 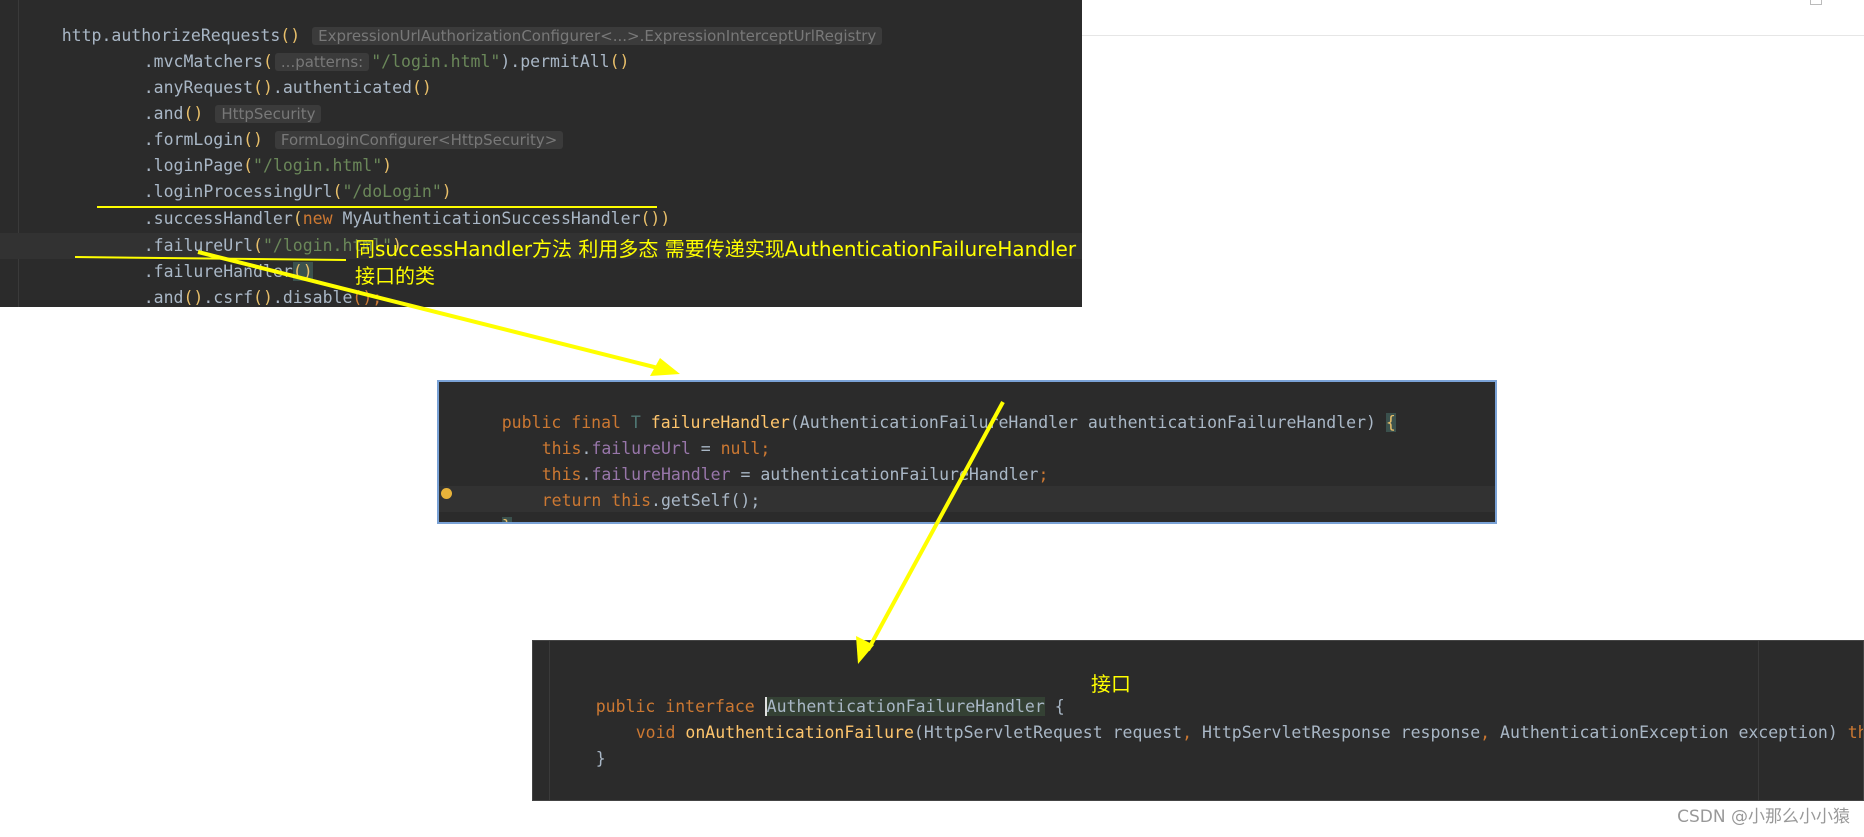 I want to click on arrow-to-method, so click(x=432, y=311).